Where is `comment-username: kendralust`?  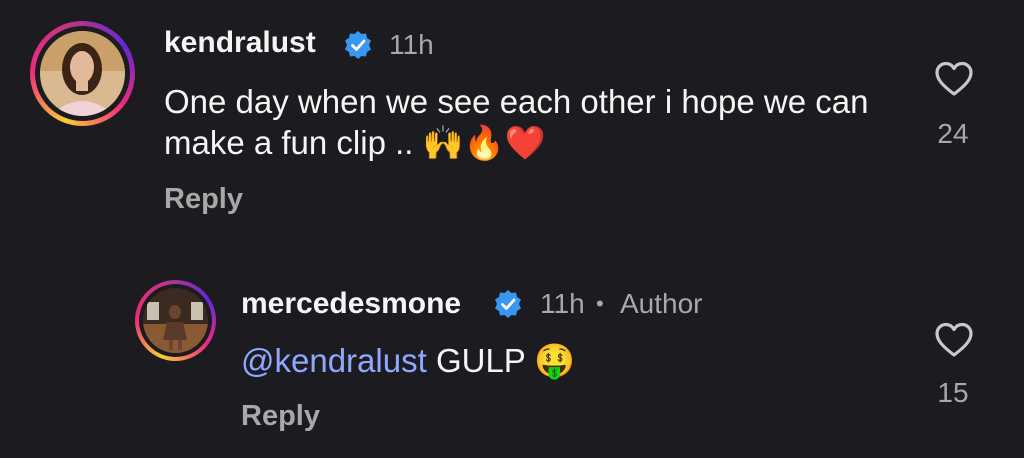
comment-username: kendralust is located at coordinates (240, 43).